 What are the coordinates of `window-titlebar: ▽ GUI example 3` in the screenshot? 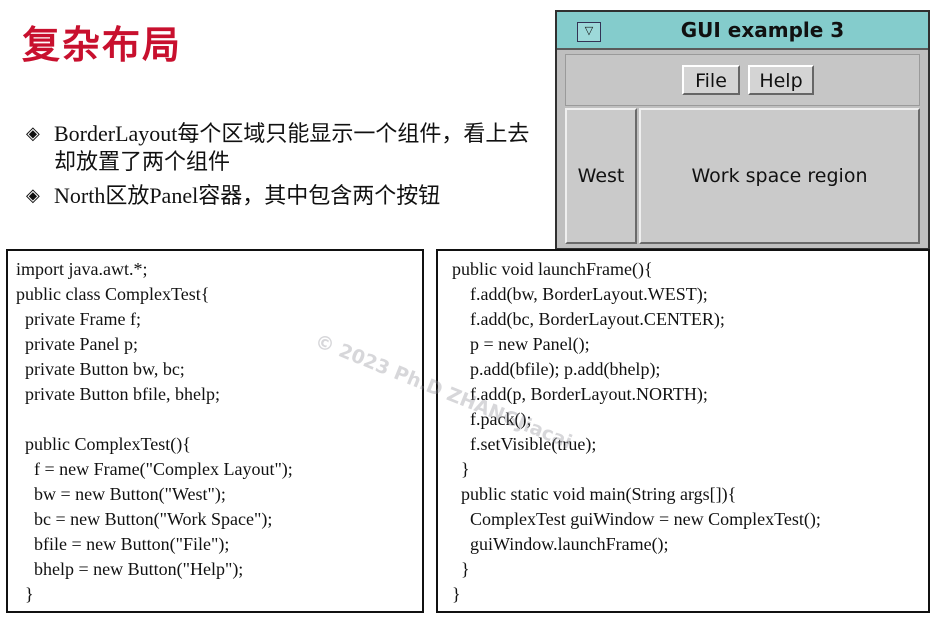 It's located at (742, 31).